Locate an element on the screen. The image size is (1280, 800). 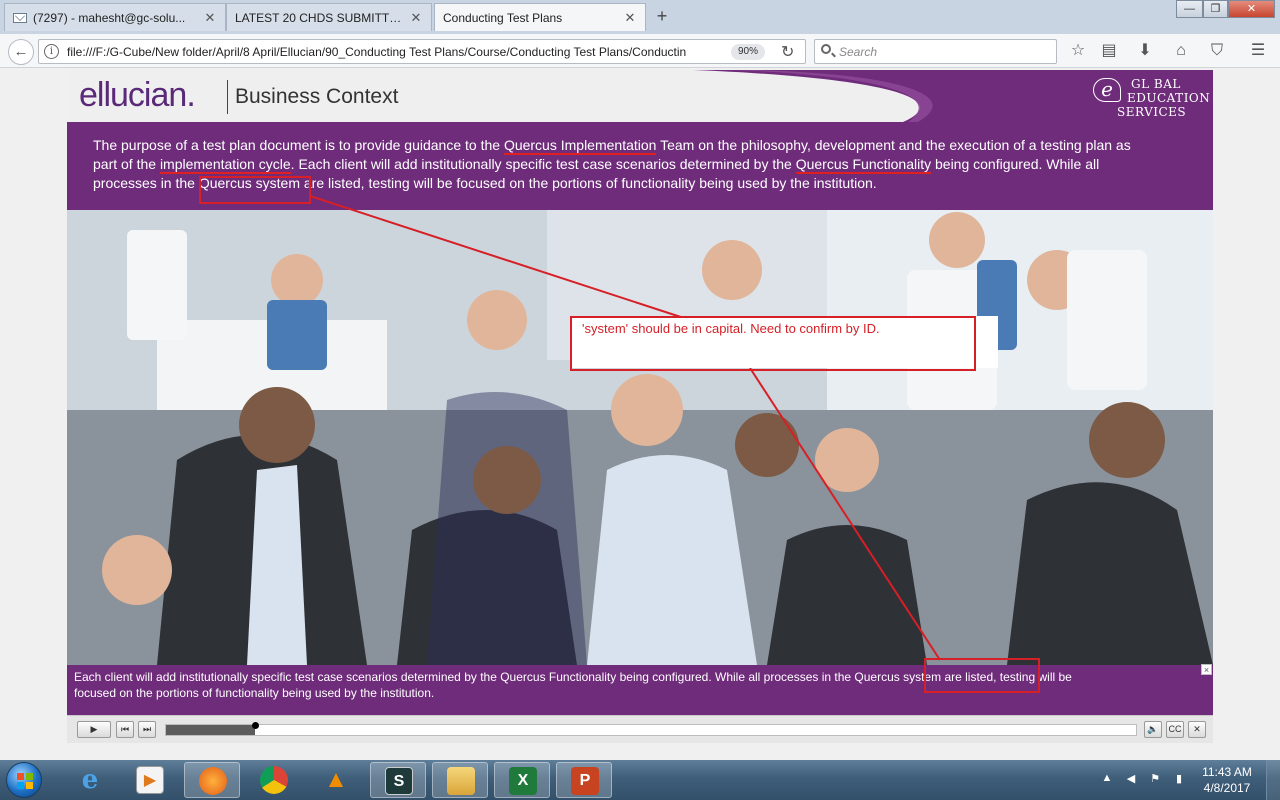
snagit-icon: S is located at coordinates (398, 780).